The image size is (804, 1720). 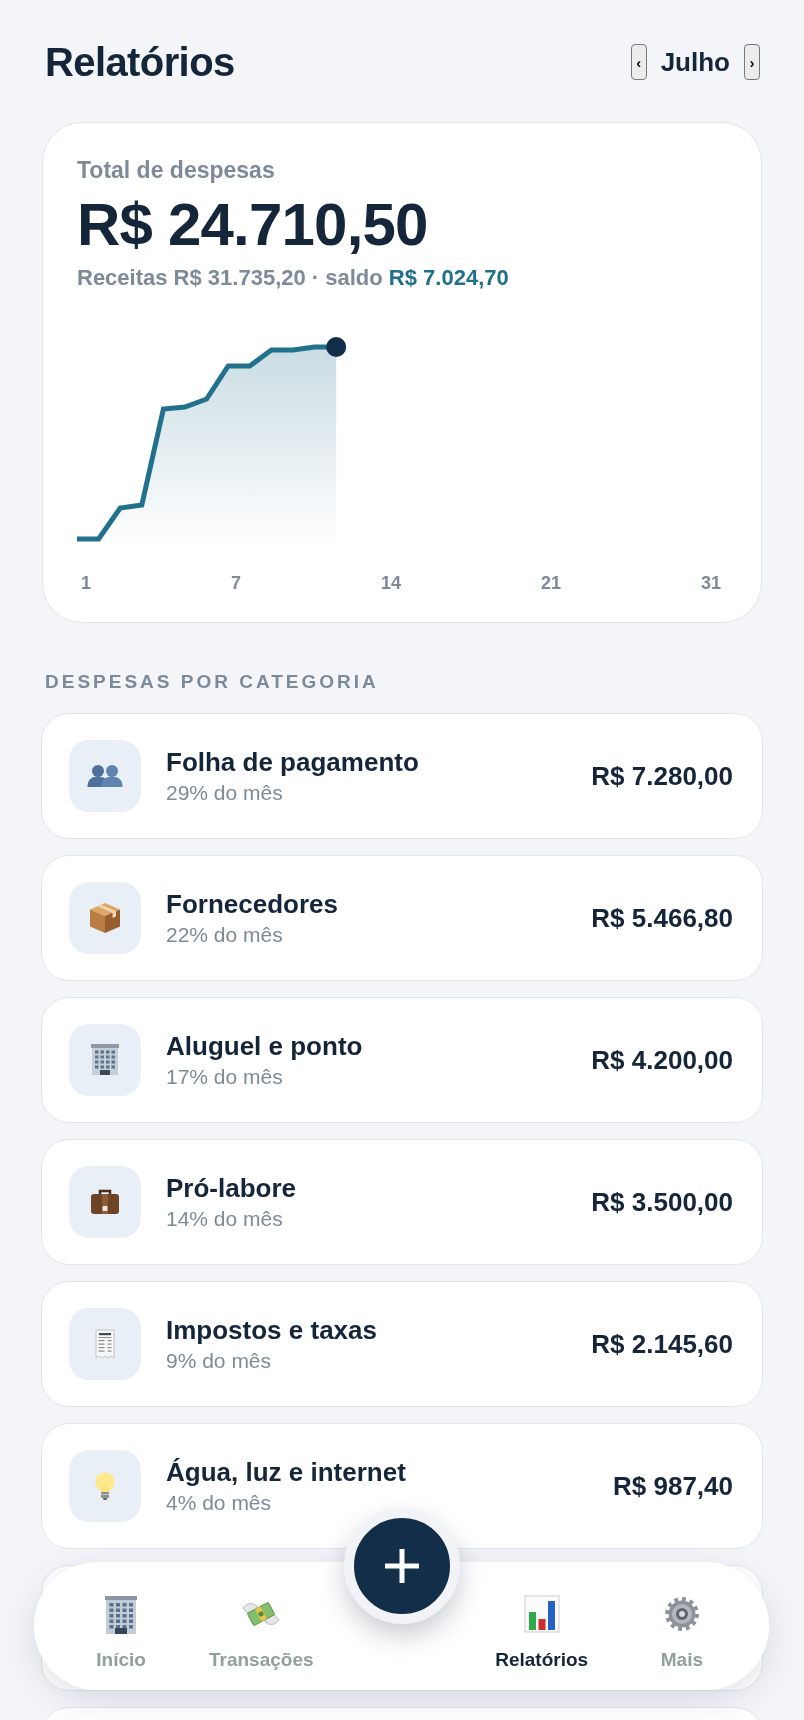 What do you see at coordinates (105, 1060) in the screenshot?
I see `building-icon` at bounding box center [105, 1060].